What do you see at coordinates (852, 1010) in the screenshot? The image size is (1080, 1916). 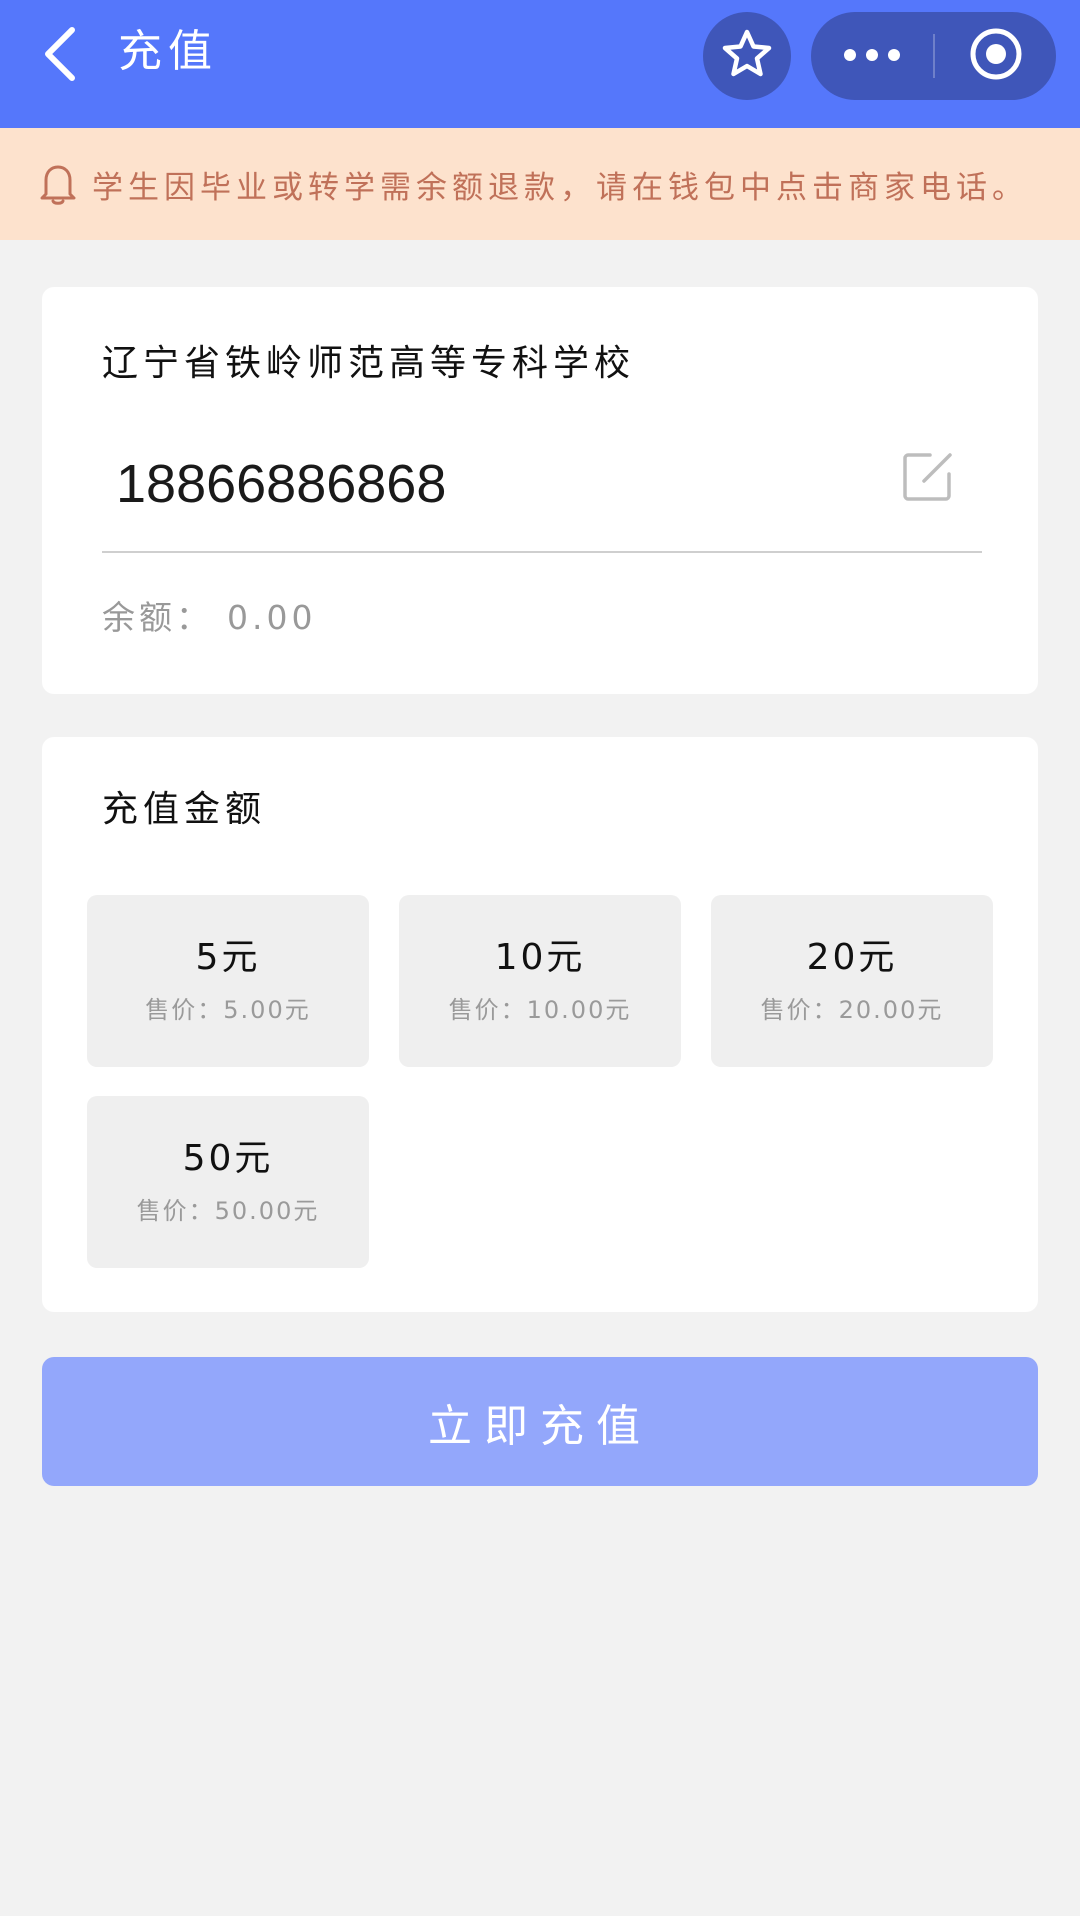 I see `option-price: 售价：20.00元` at bounding box center [852, 1010].